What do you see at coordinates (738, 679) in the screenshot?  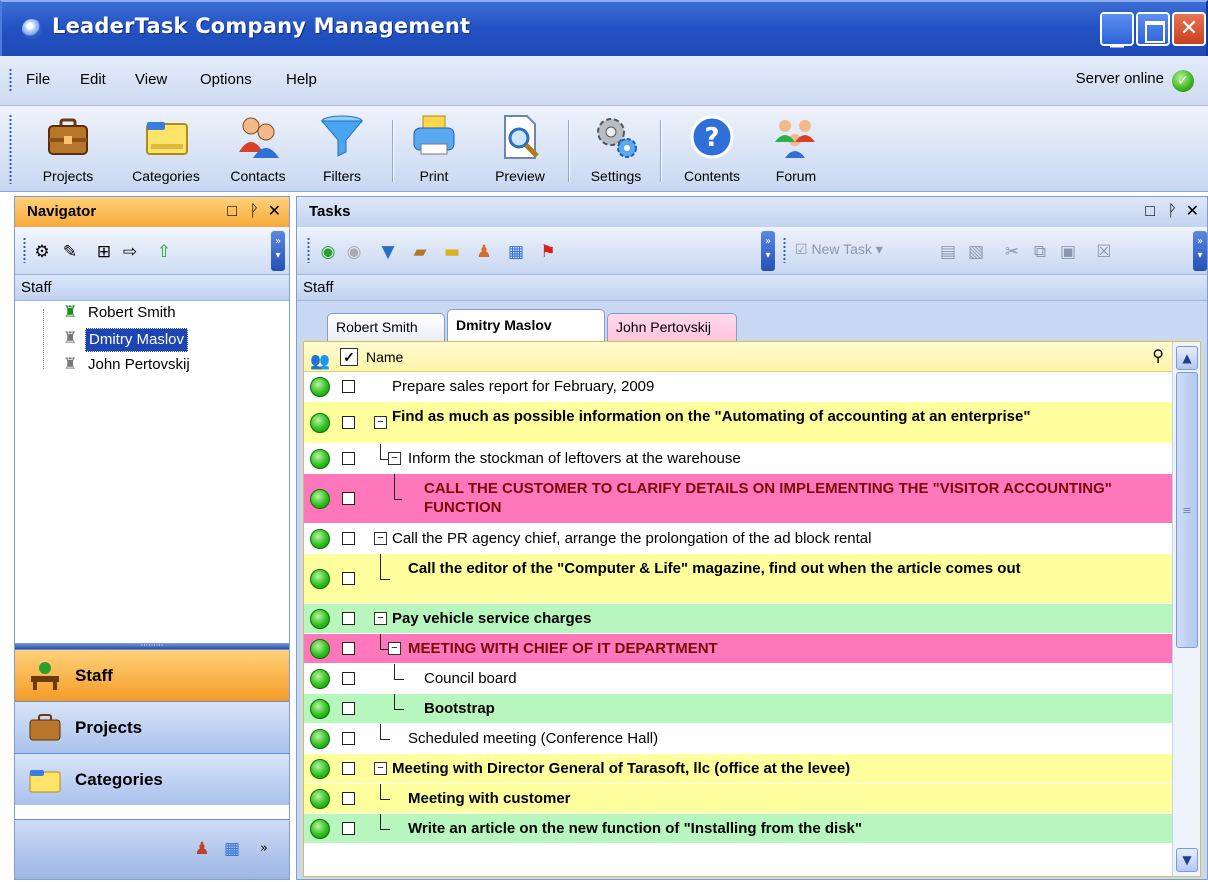 I see `task-row: Council board` at bounding box center [738, 679].